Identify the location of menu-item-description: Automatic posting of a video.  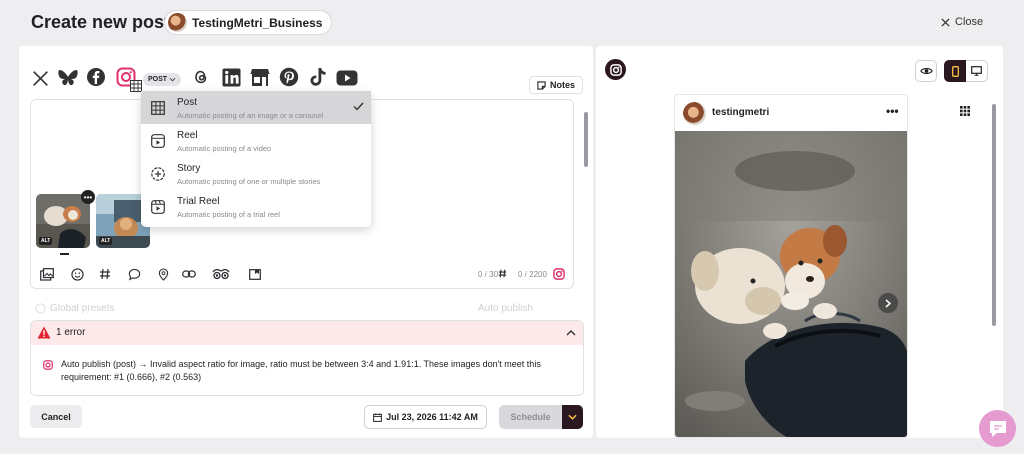
(224, 148).